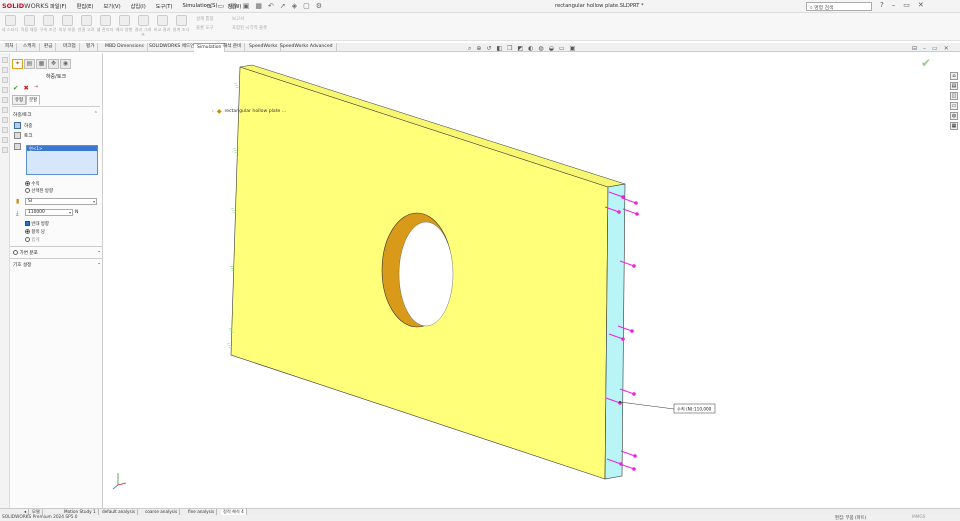 The height and width of the screenshot is (521, 960). I want to click on ok-check-icon: ✔, so click(15, 88).